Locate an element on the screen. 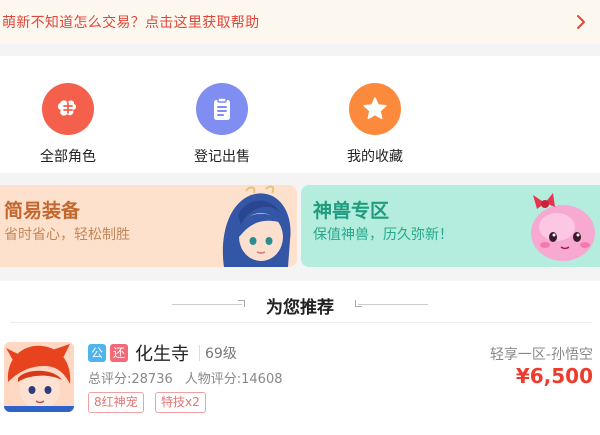 The image size is (600, 435). character-avatar is located at coordinates (39, 377).